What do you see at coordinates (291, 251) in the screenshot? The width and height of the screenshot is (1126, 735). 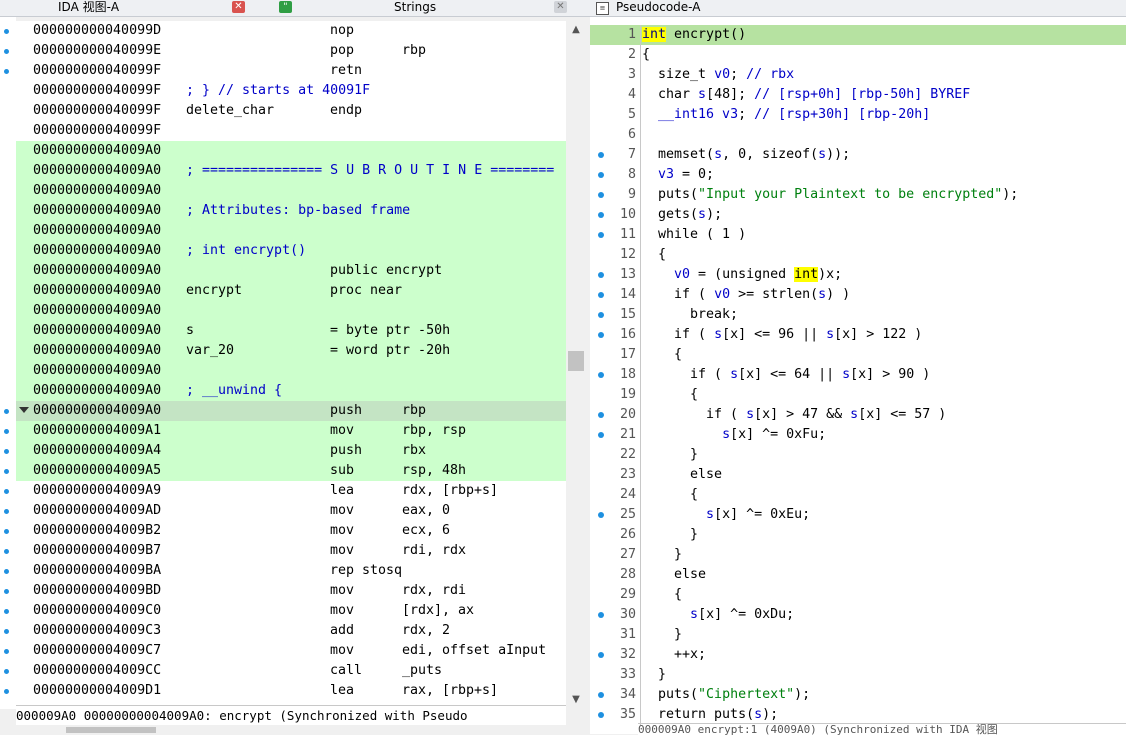 I see `disasm-row: 00000000004009A0 ; int encrypt()` at bounding box center [291, 251].